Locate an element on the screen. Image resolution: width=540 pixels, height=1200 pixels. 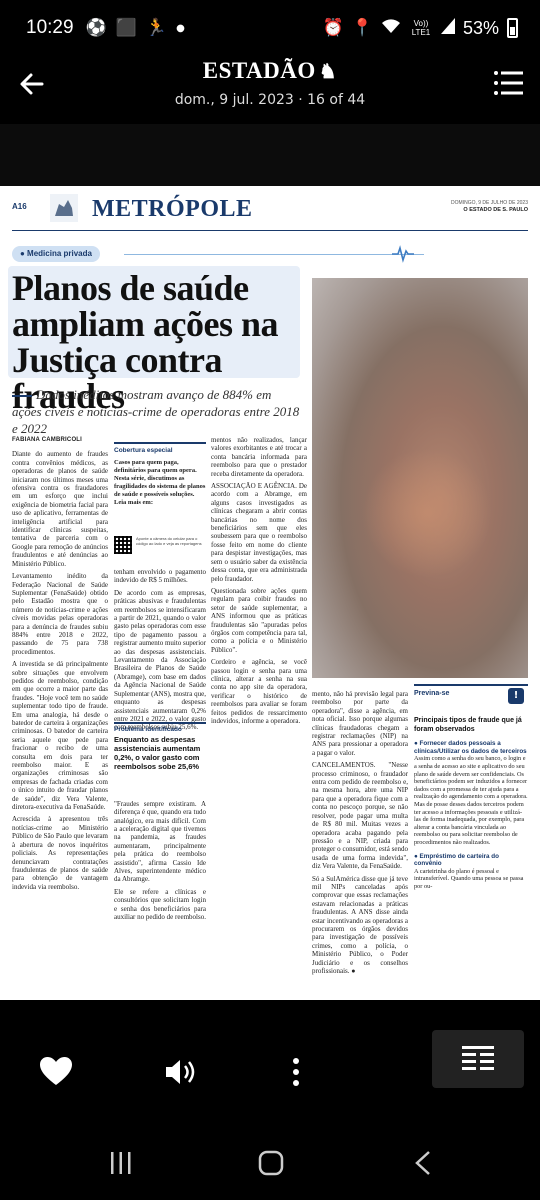
horse-rider-icon: ♞ is located at coordinates (328, 72).